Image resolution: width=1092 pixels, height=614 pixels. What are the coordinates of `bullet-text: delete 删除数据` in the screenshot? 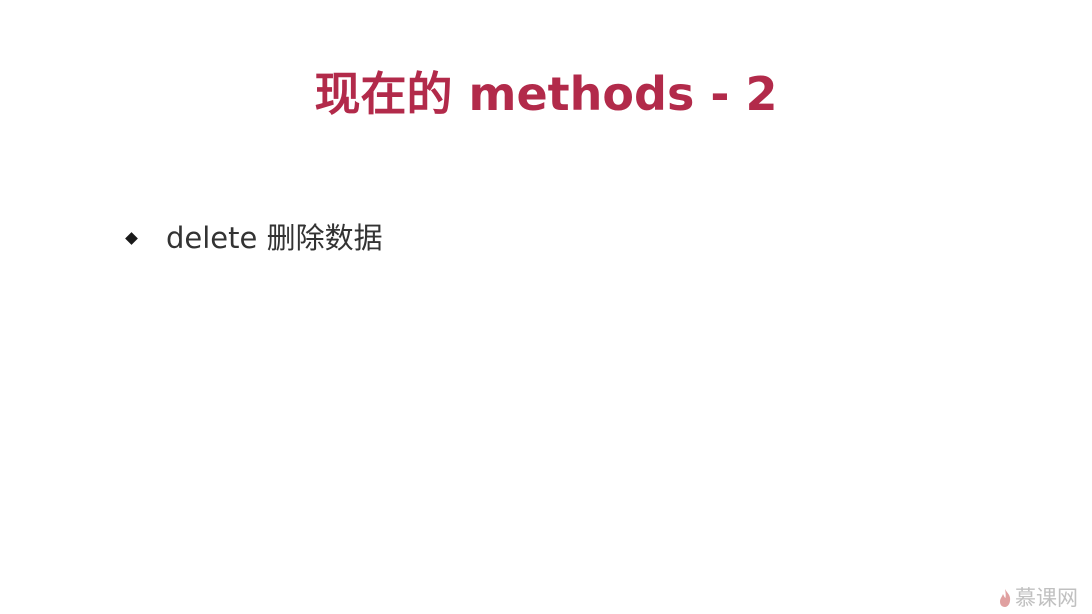 It's located at (274, 238).